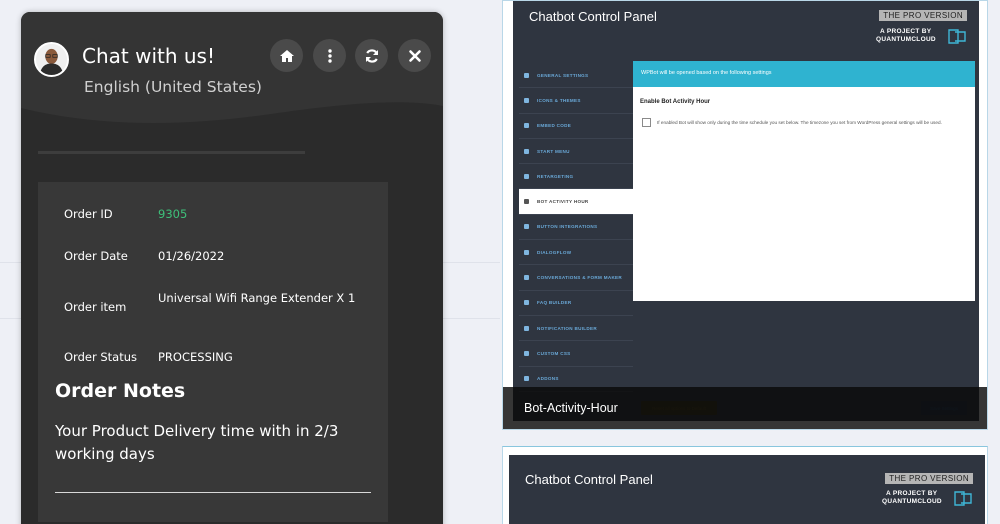 This screenshot has width=1000, height=524. Describe the element at coordinates (213, 492) in the screenshot. I see `notes-divider` at that location.